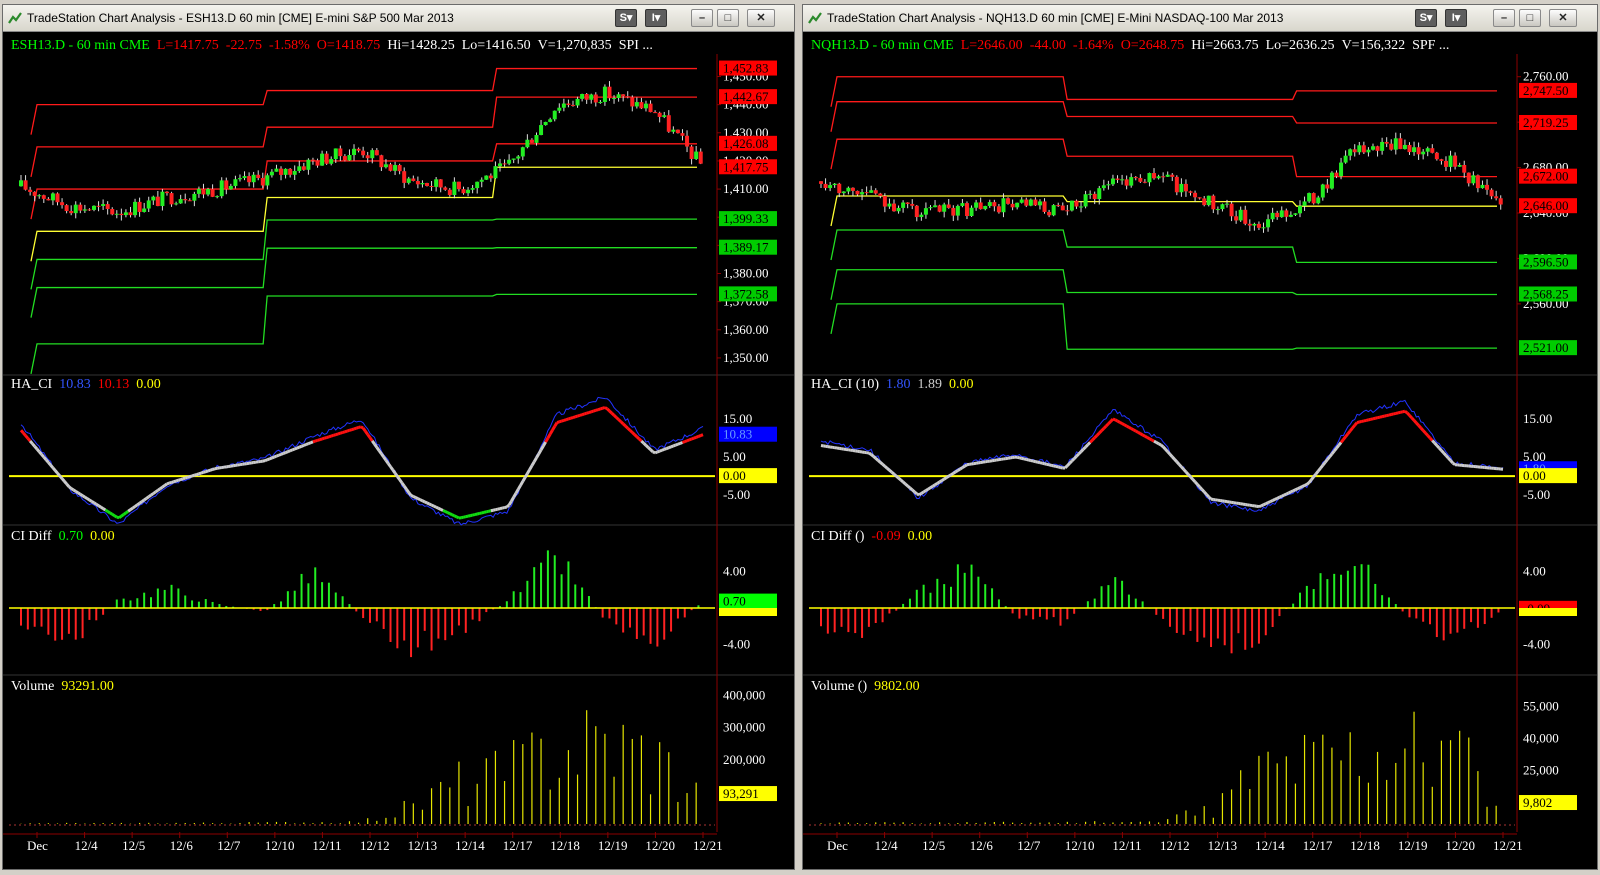 This screenshot has height=875, width=1600. What do you see at coordinates (1163, 211) in the screenshot?
I see `pivot-line-pp` at bounding box center [1163, 211].